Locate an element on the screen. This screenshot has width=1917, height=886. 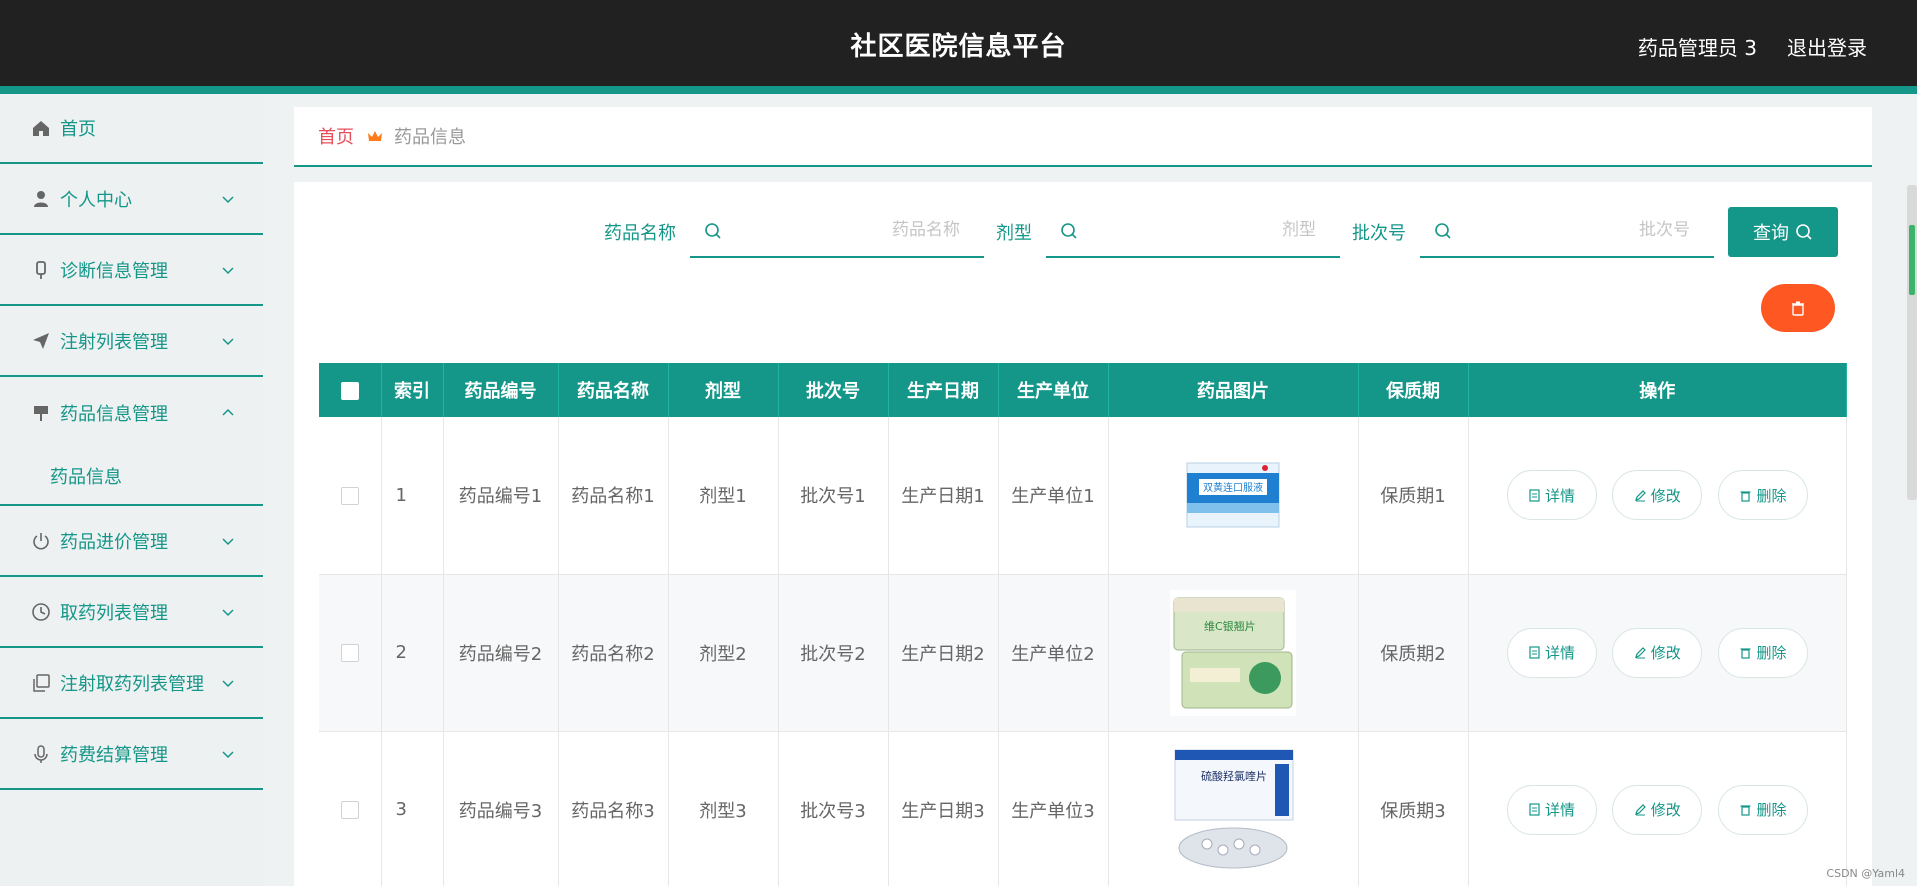
edit-button-label: 修改 is located at coordinates (1665, 495).